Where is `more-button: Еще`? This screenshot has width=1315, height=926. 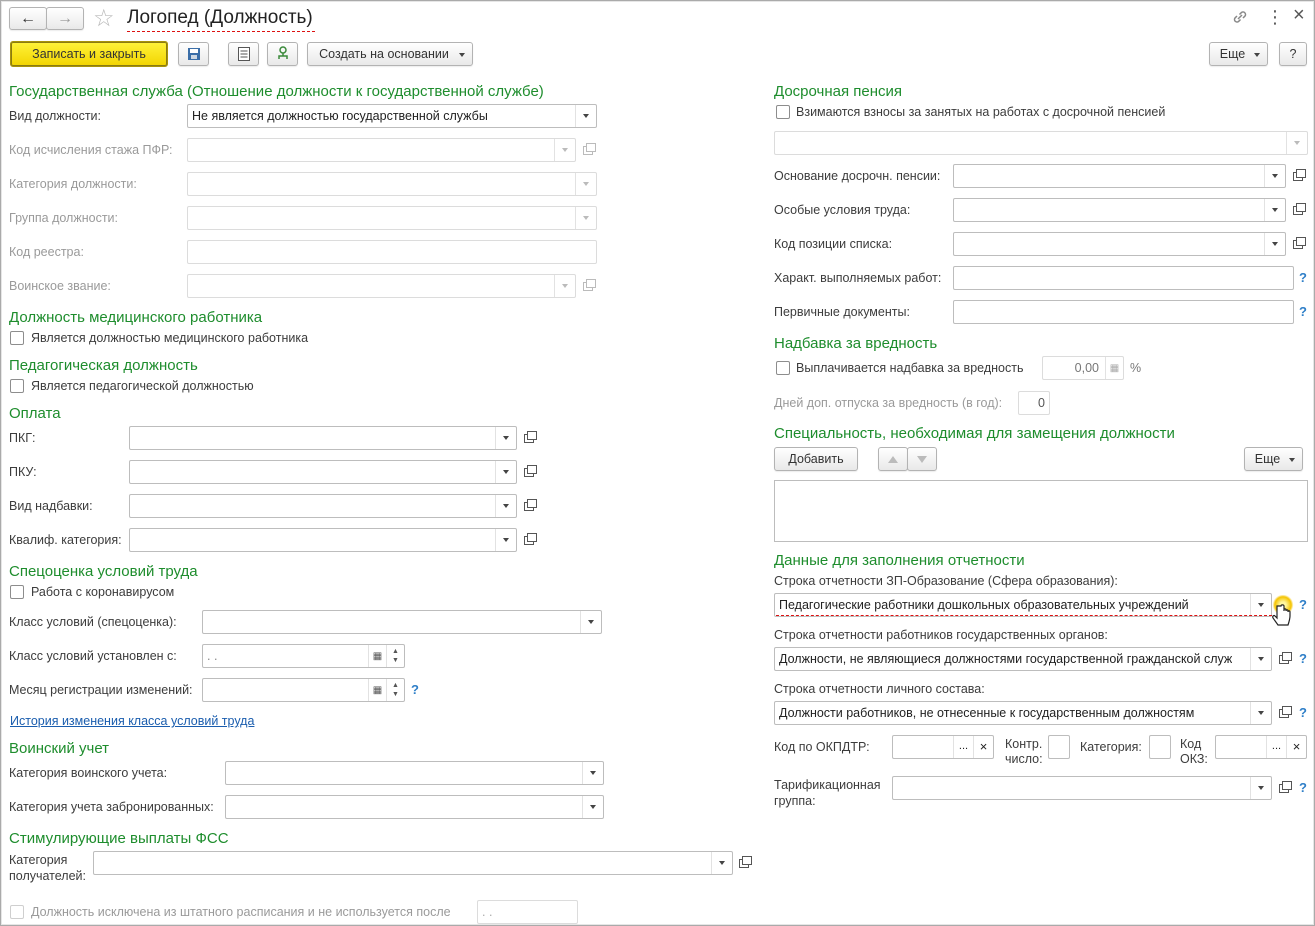
more-button: Еще is located at coordinates (1238, 54).